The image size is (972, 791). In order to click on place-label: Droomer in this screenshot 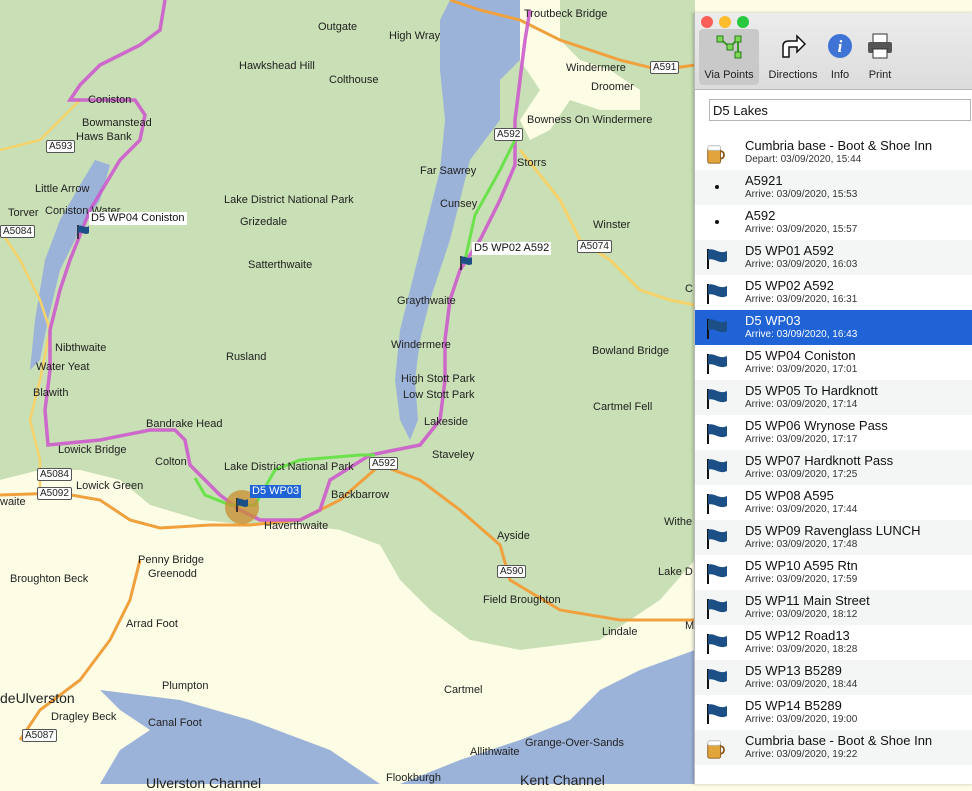, I will do `click(612, 87)`.